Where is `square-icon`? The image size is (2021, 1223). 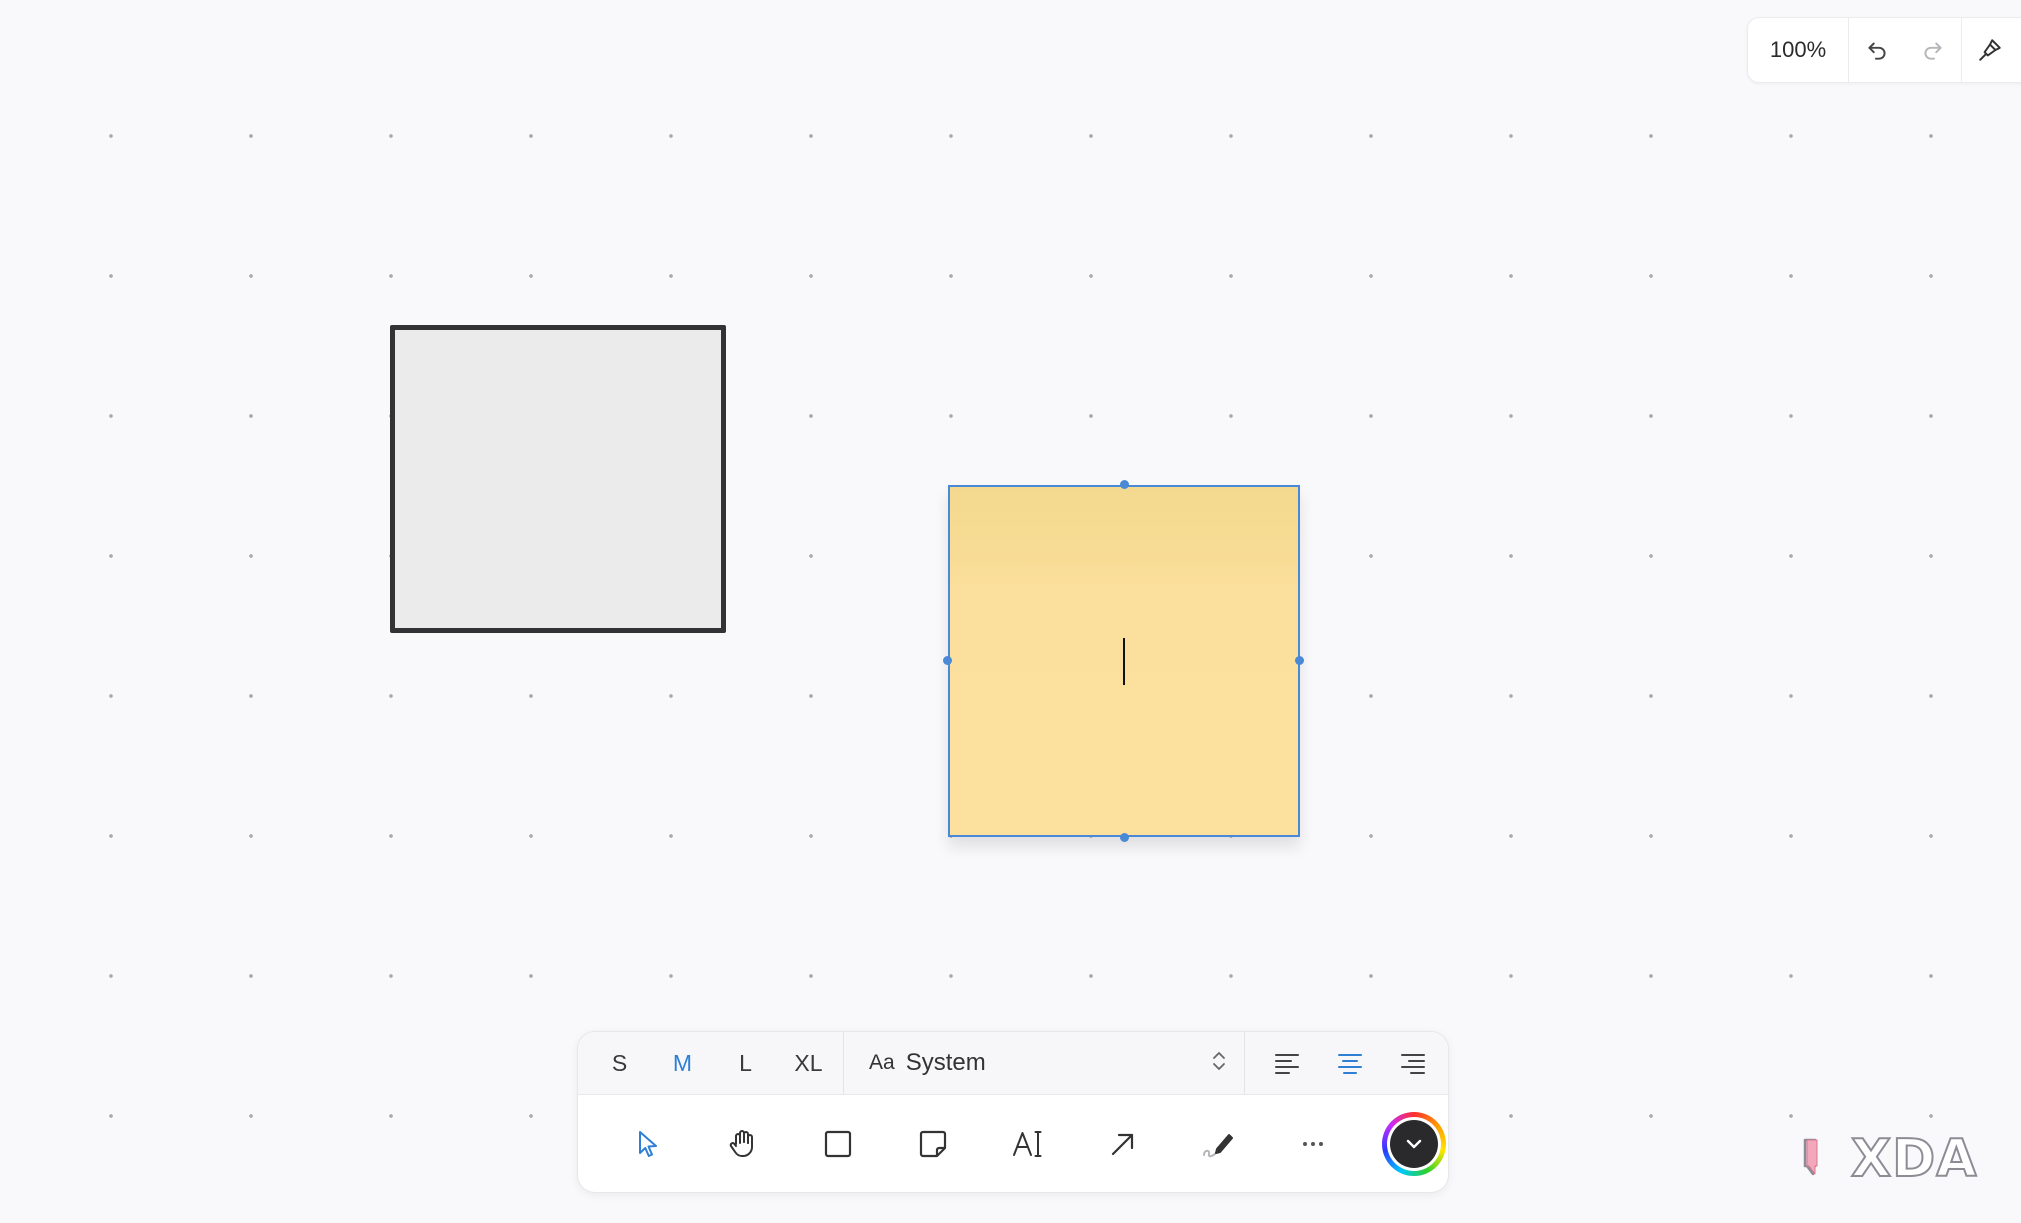 square-icon is located at coordinates (837, 1143).